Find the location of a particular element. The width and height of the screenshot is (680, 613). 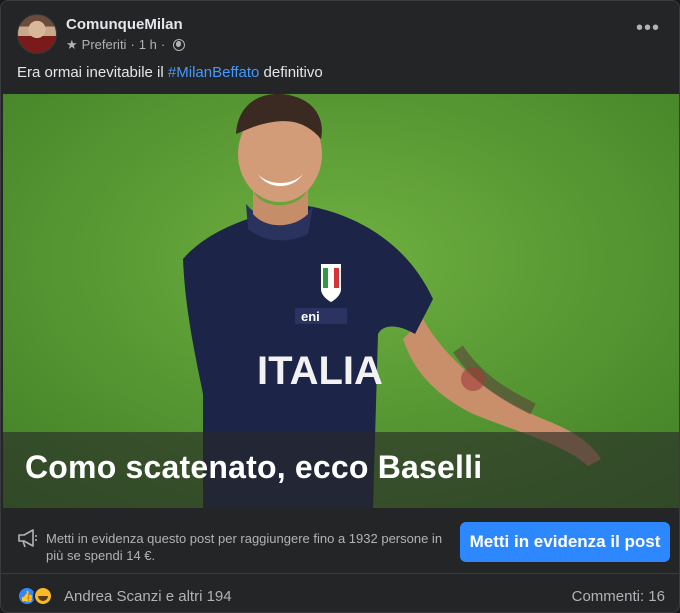

haha-reaction-icon is located at coordinates (43, 596).